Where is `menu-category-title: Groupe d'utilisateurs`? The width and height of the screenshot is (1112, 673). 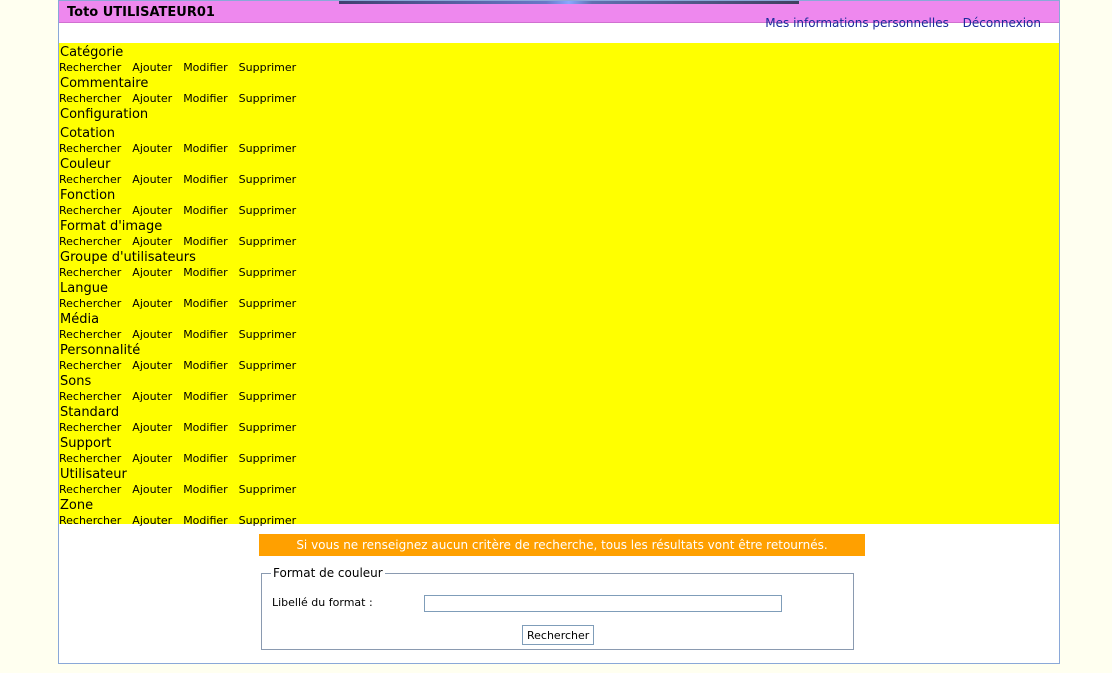
menu-category-title: Groupe d'utilisateurs is located at coordinates (128, 257).